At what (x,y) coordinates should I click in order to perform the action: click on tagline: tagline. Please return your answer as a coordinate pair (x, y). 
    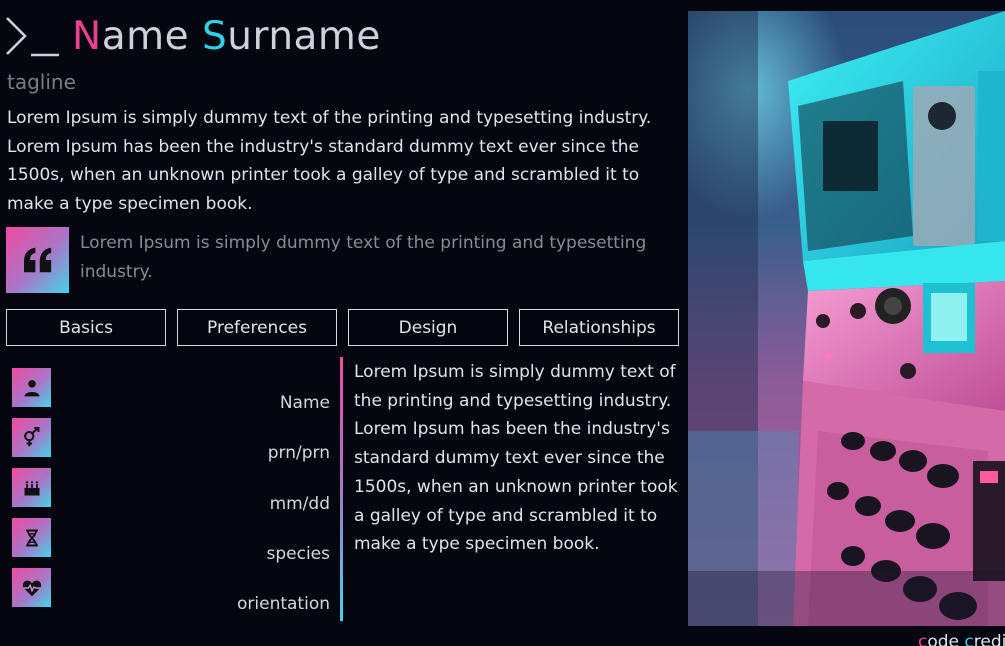
    Looking at the image, I should click on (41, 82).